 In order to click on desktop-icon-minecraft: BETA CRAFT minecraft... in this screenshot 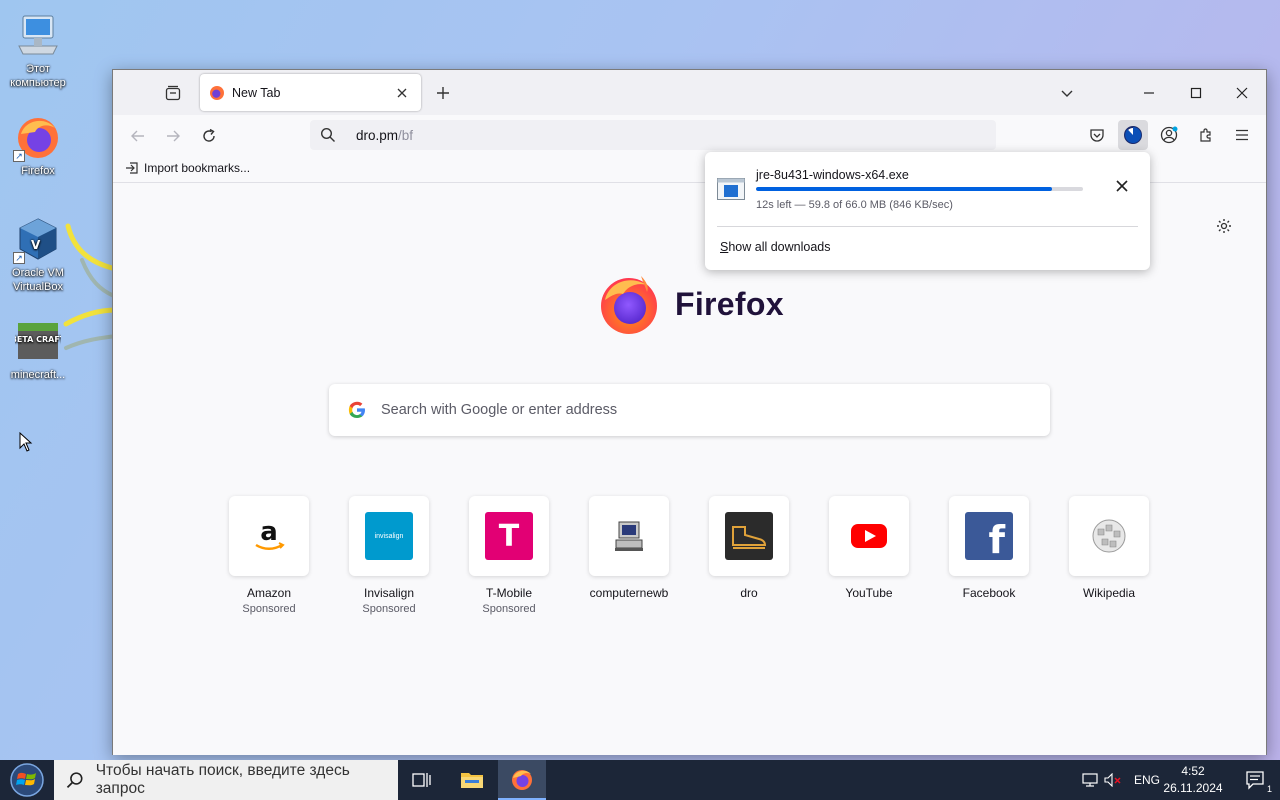, I will do `click(38, 350)`.